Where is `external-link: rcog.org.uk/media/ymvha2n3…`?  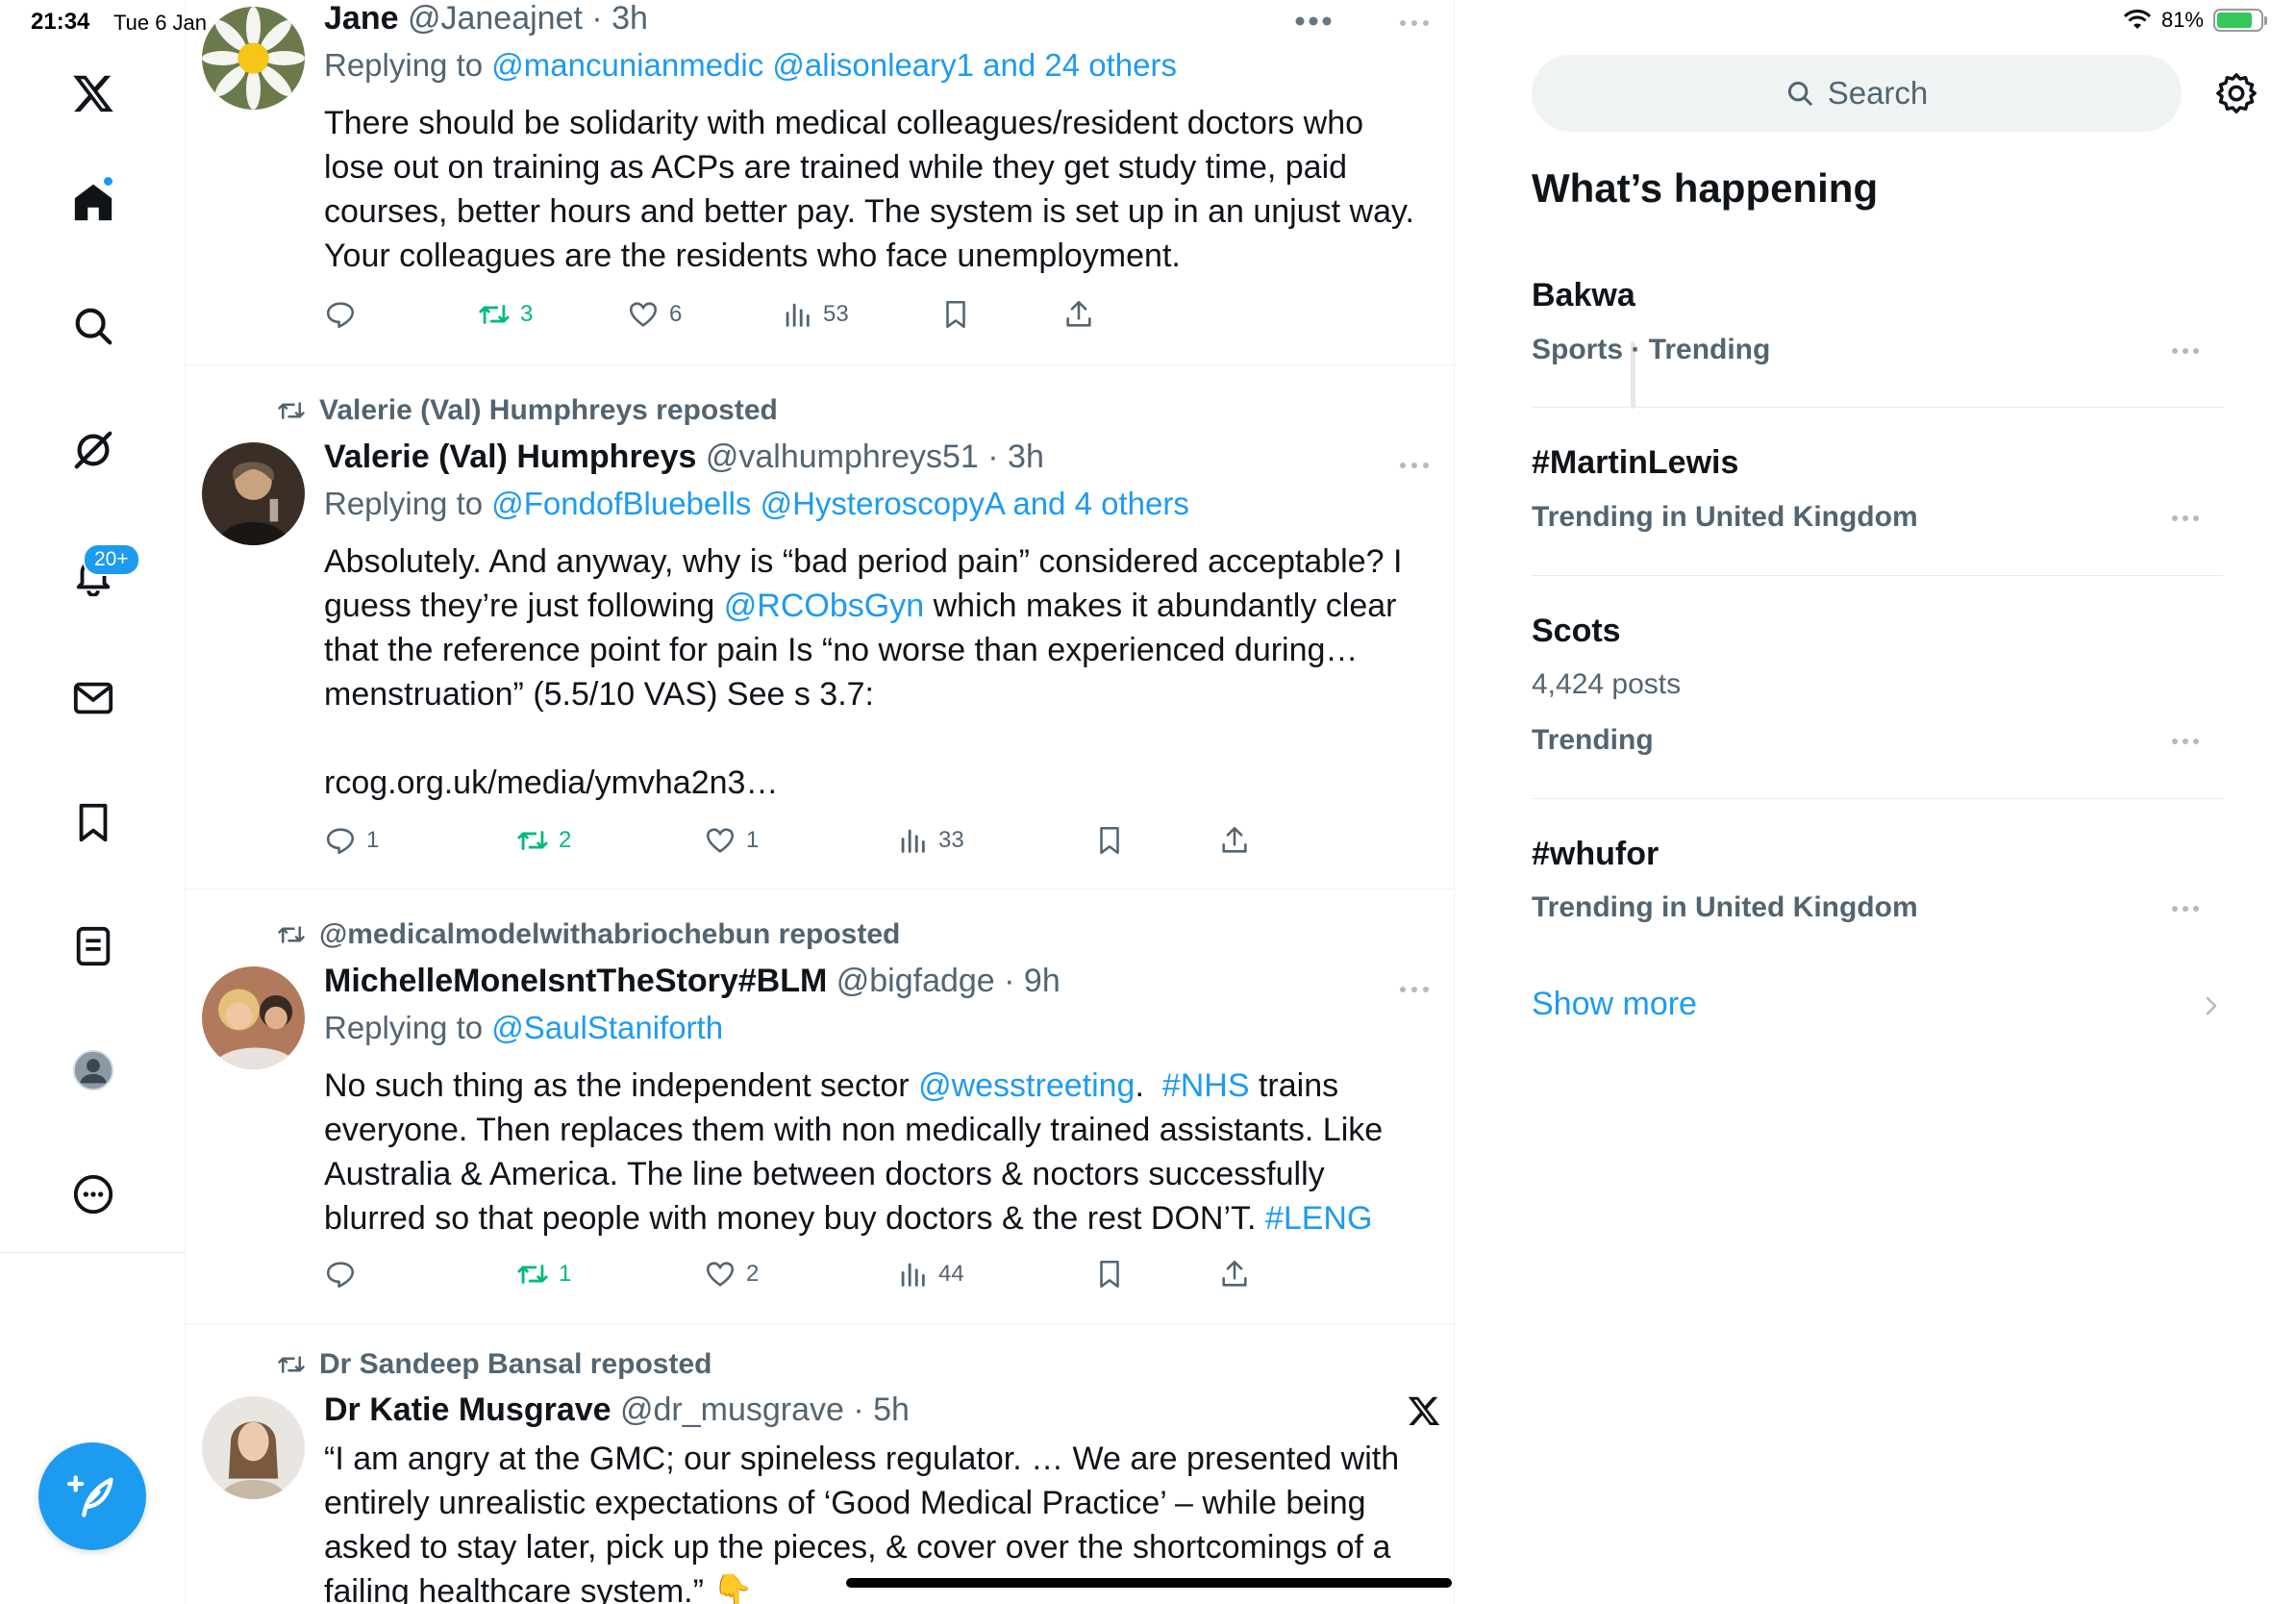
external-link: rcog.org.uk/media/ymvha2n3… is located at coordinates (877, 783).